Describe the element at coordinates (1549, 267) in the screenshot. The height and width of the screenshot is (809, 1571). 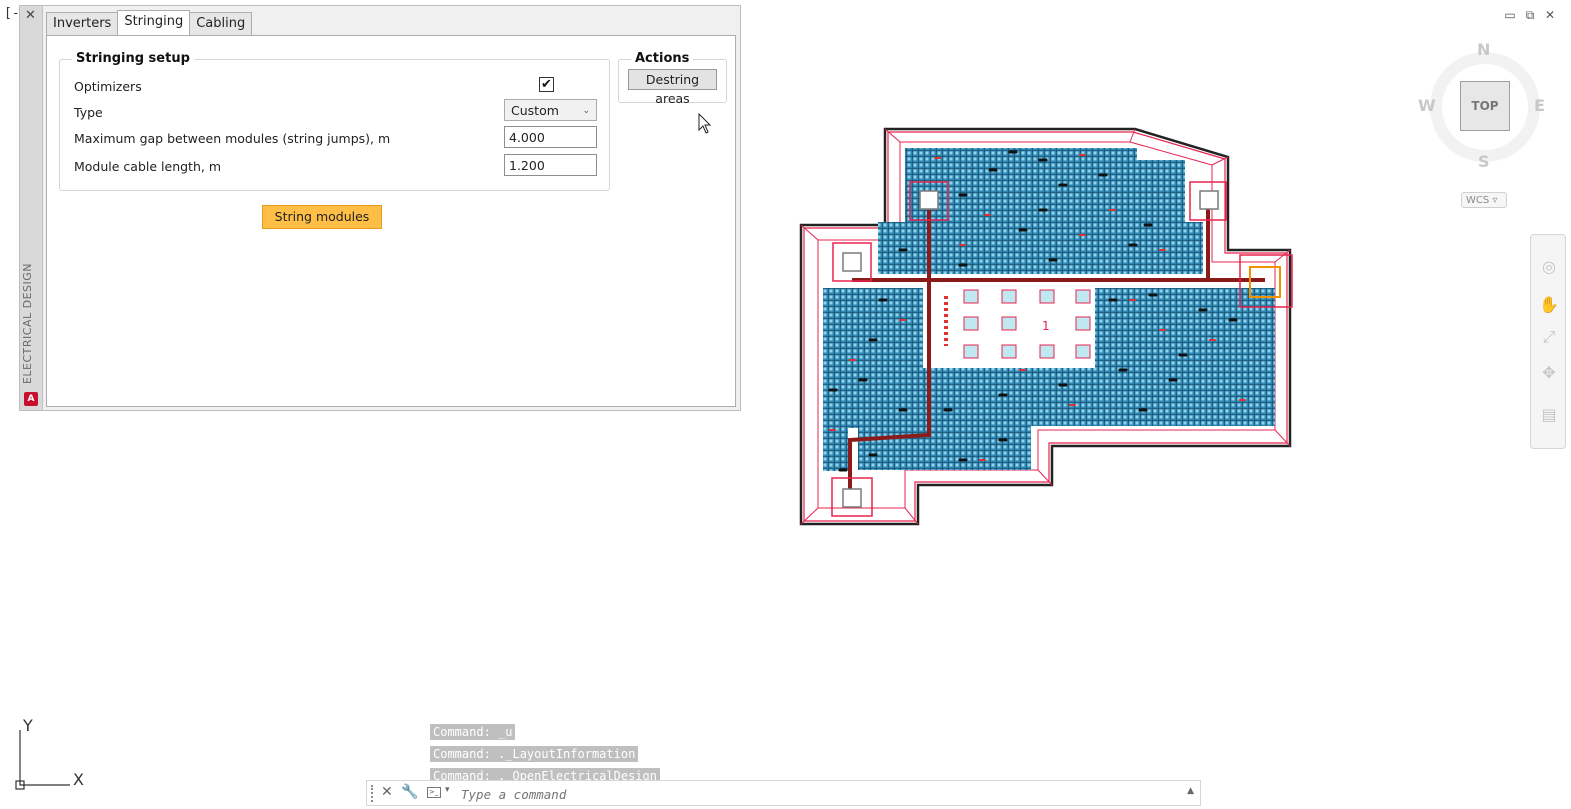
I see `steering-wheel-icon: ◎` at that location.